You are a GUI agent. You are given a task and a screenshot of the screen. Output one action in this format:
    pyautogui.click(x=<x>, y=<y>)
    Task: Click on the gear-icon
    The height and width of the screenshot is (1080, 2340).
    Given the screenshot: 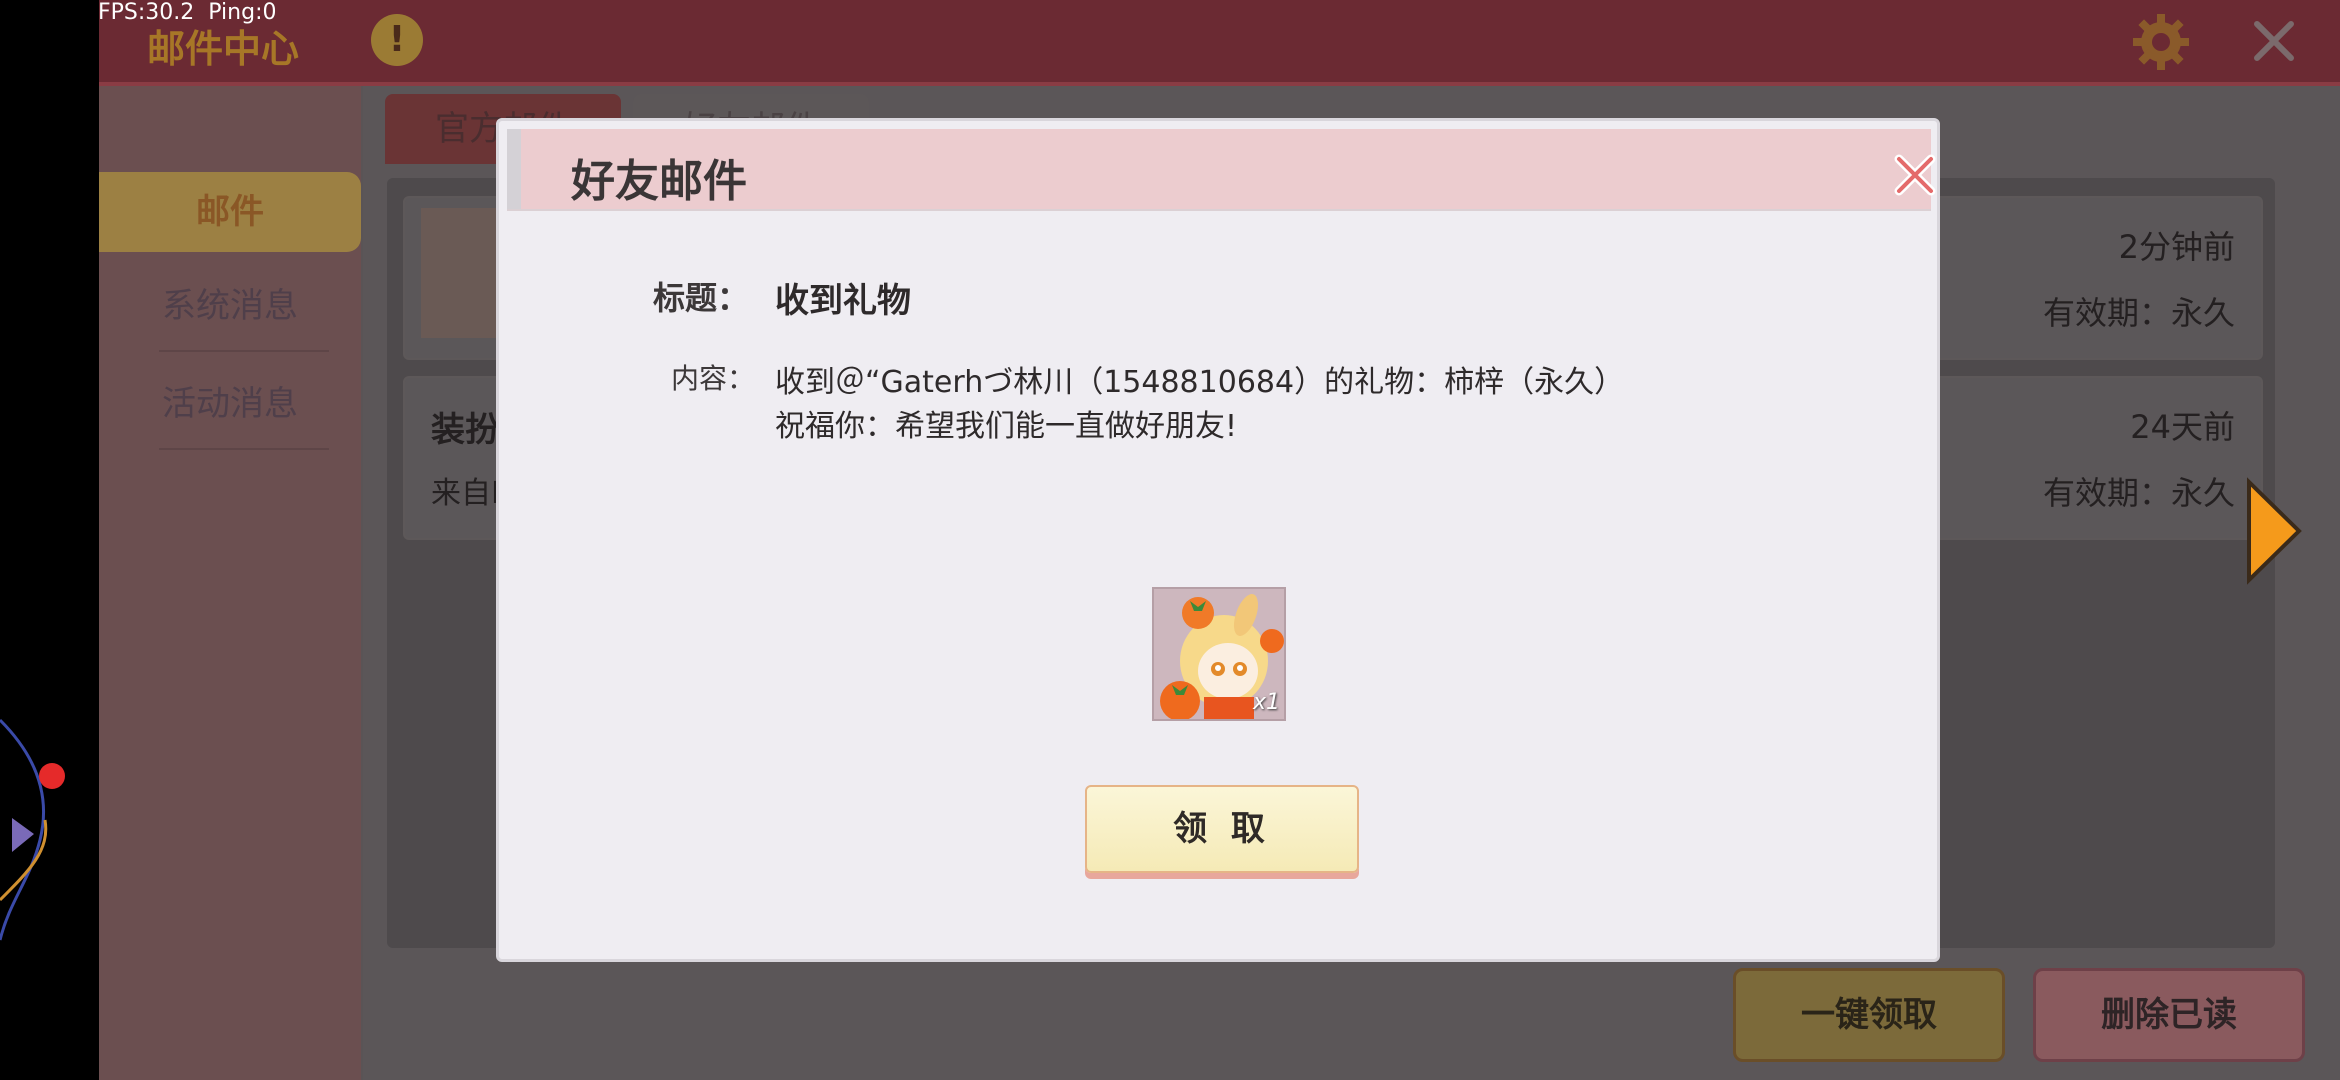 What is the action you would take?
    pyautogui.click(x=2161, y=42)
    